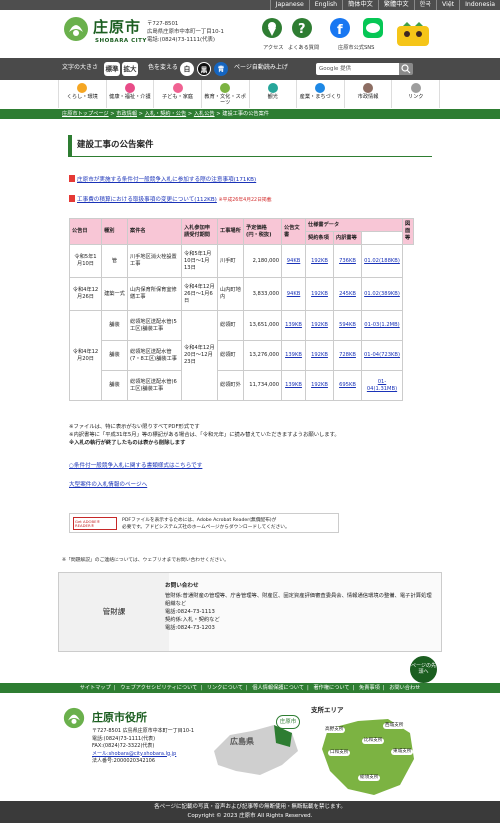  What do you see at coordinates (85, 114) in the screenshot?
I see `breadcrumb-top: 庄原市トップページ` at bounding box center [85, 114].